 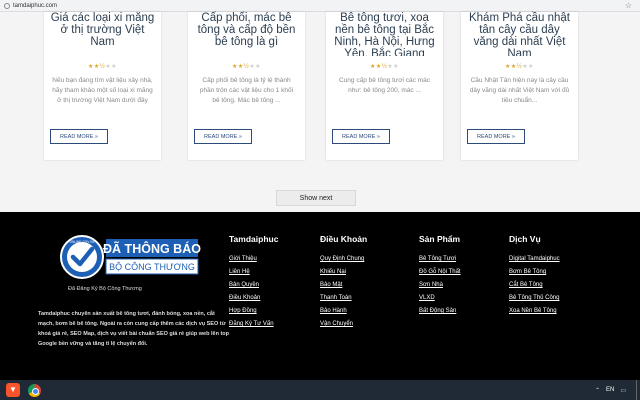 I want to click on footer-column-heading: Dịch Vụ, so click(x=525, y=239).